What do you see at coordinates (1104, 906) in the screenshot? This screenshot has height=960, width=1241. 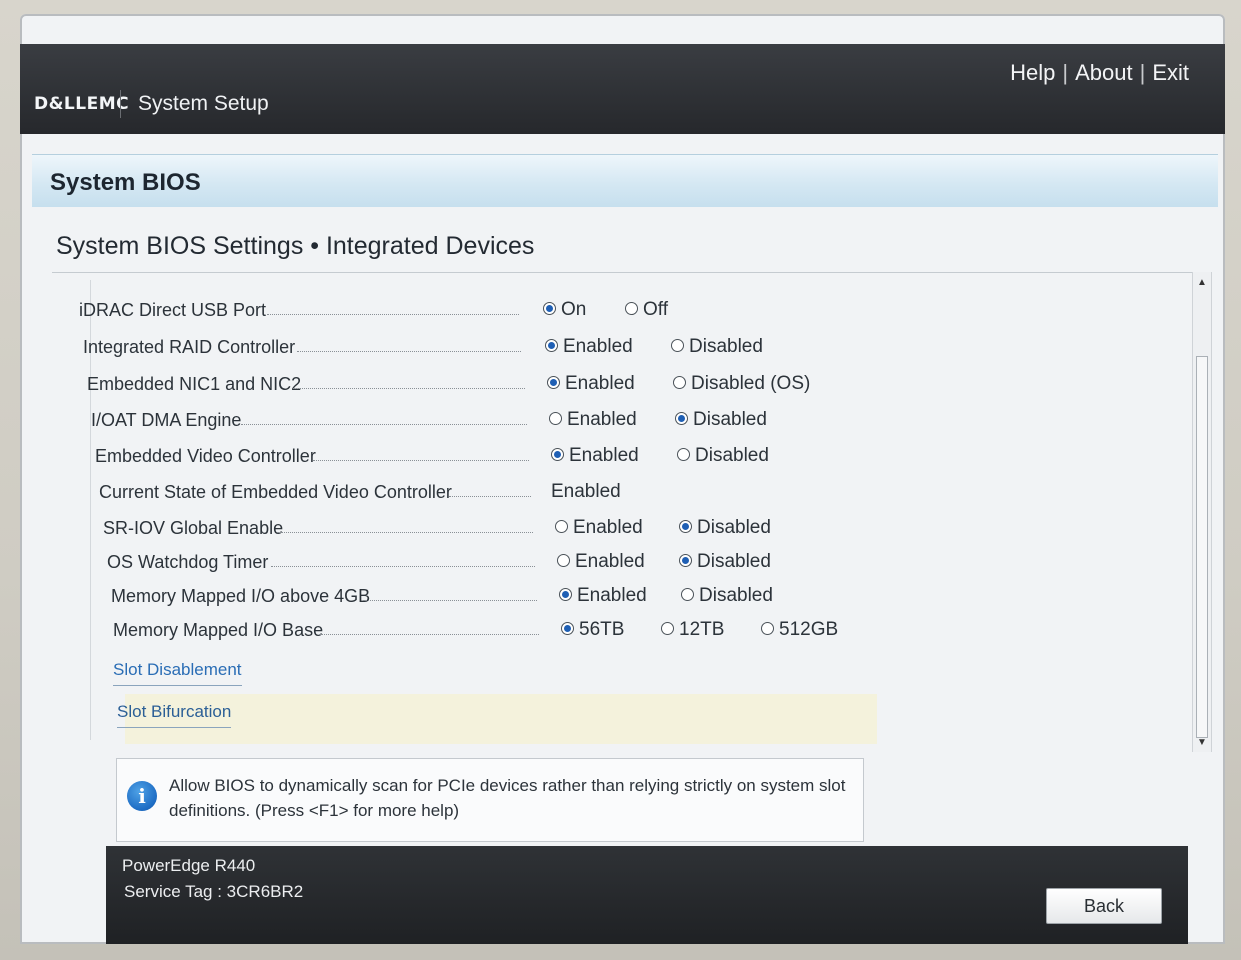 I see `back-button: Back` at bounding box center [1104, 906].